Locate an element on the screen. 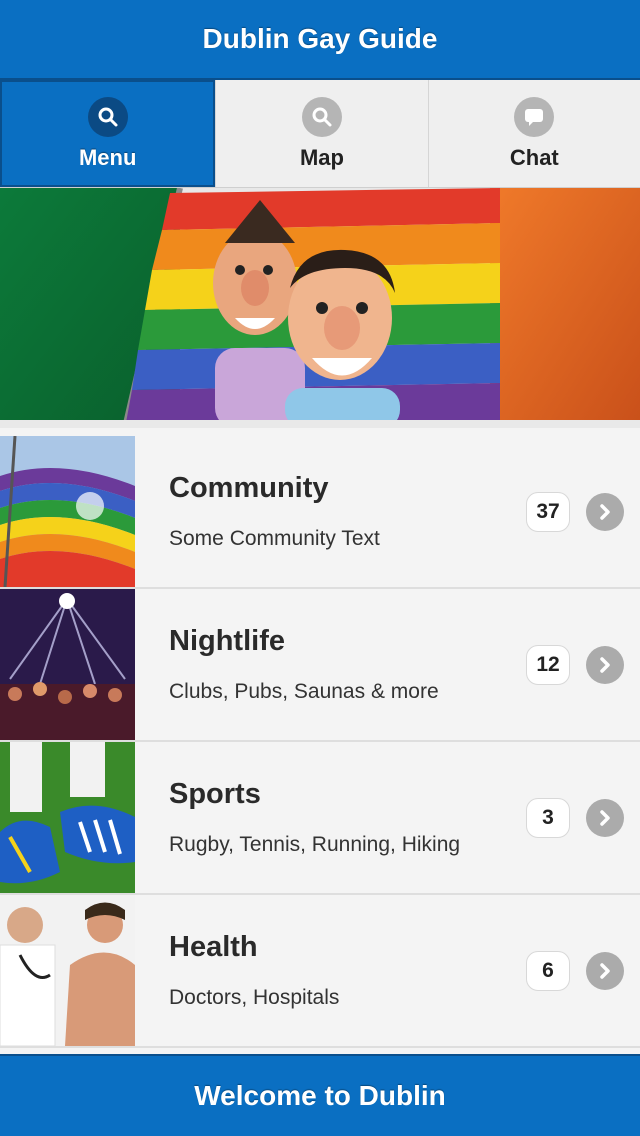 The width and height of the screenshot is (640, 1136). count-badge: 37 is located at coordinates (548, 511).